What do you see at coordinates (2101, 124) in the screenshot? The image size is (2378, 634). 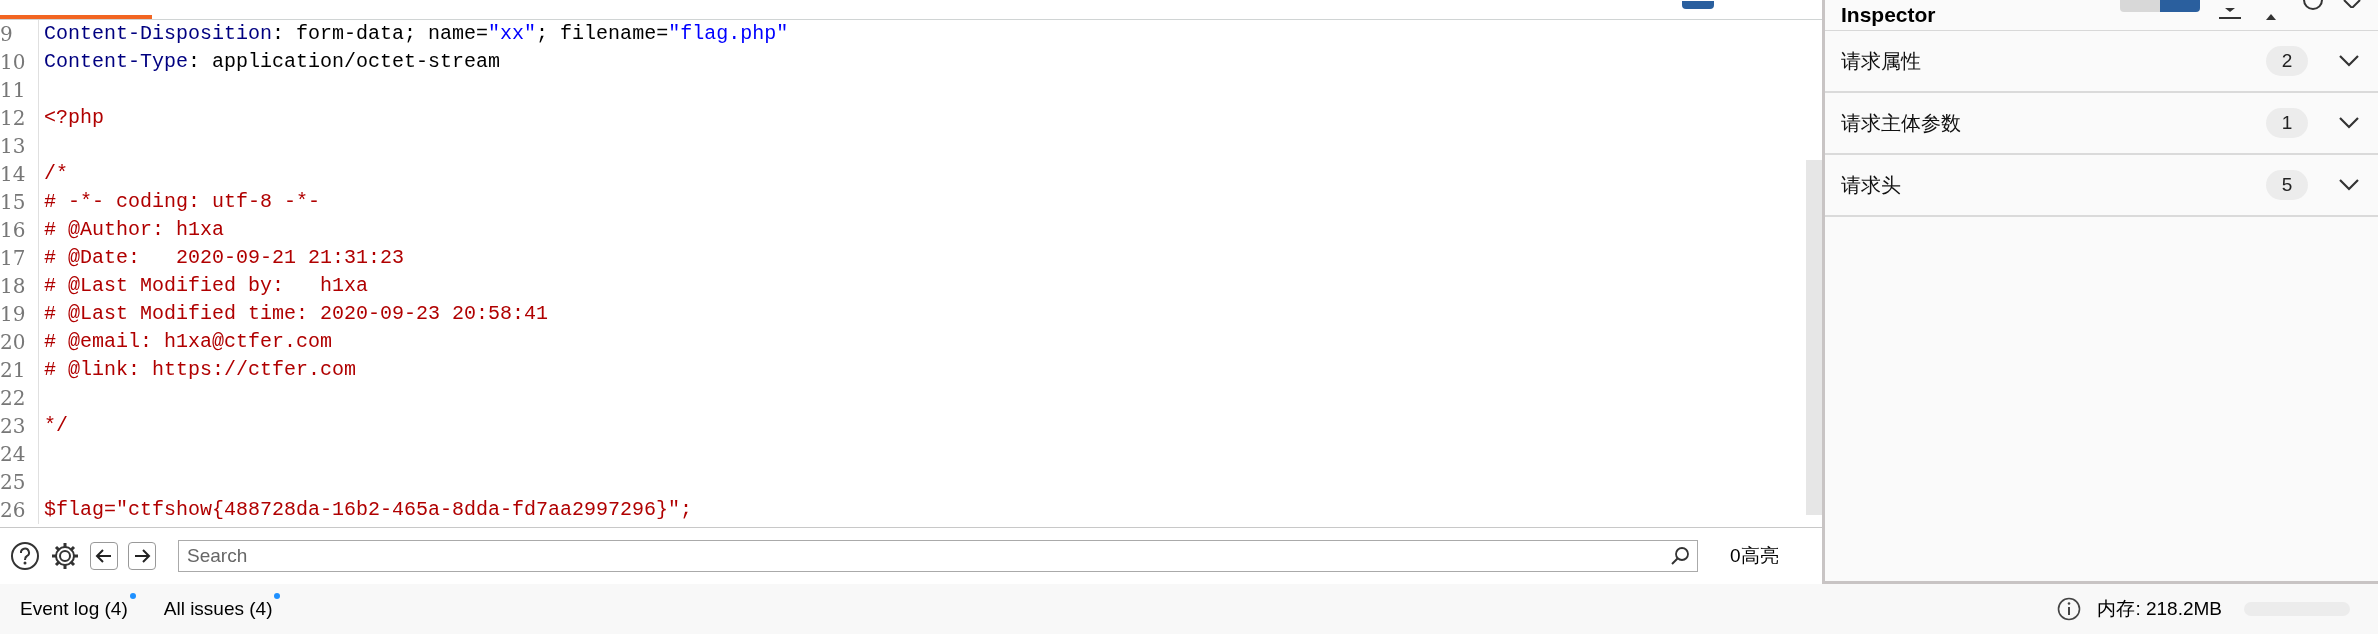 I see `inspector-section: 请求主体参数 1` at bounding box center [2101, 124].